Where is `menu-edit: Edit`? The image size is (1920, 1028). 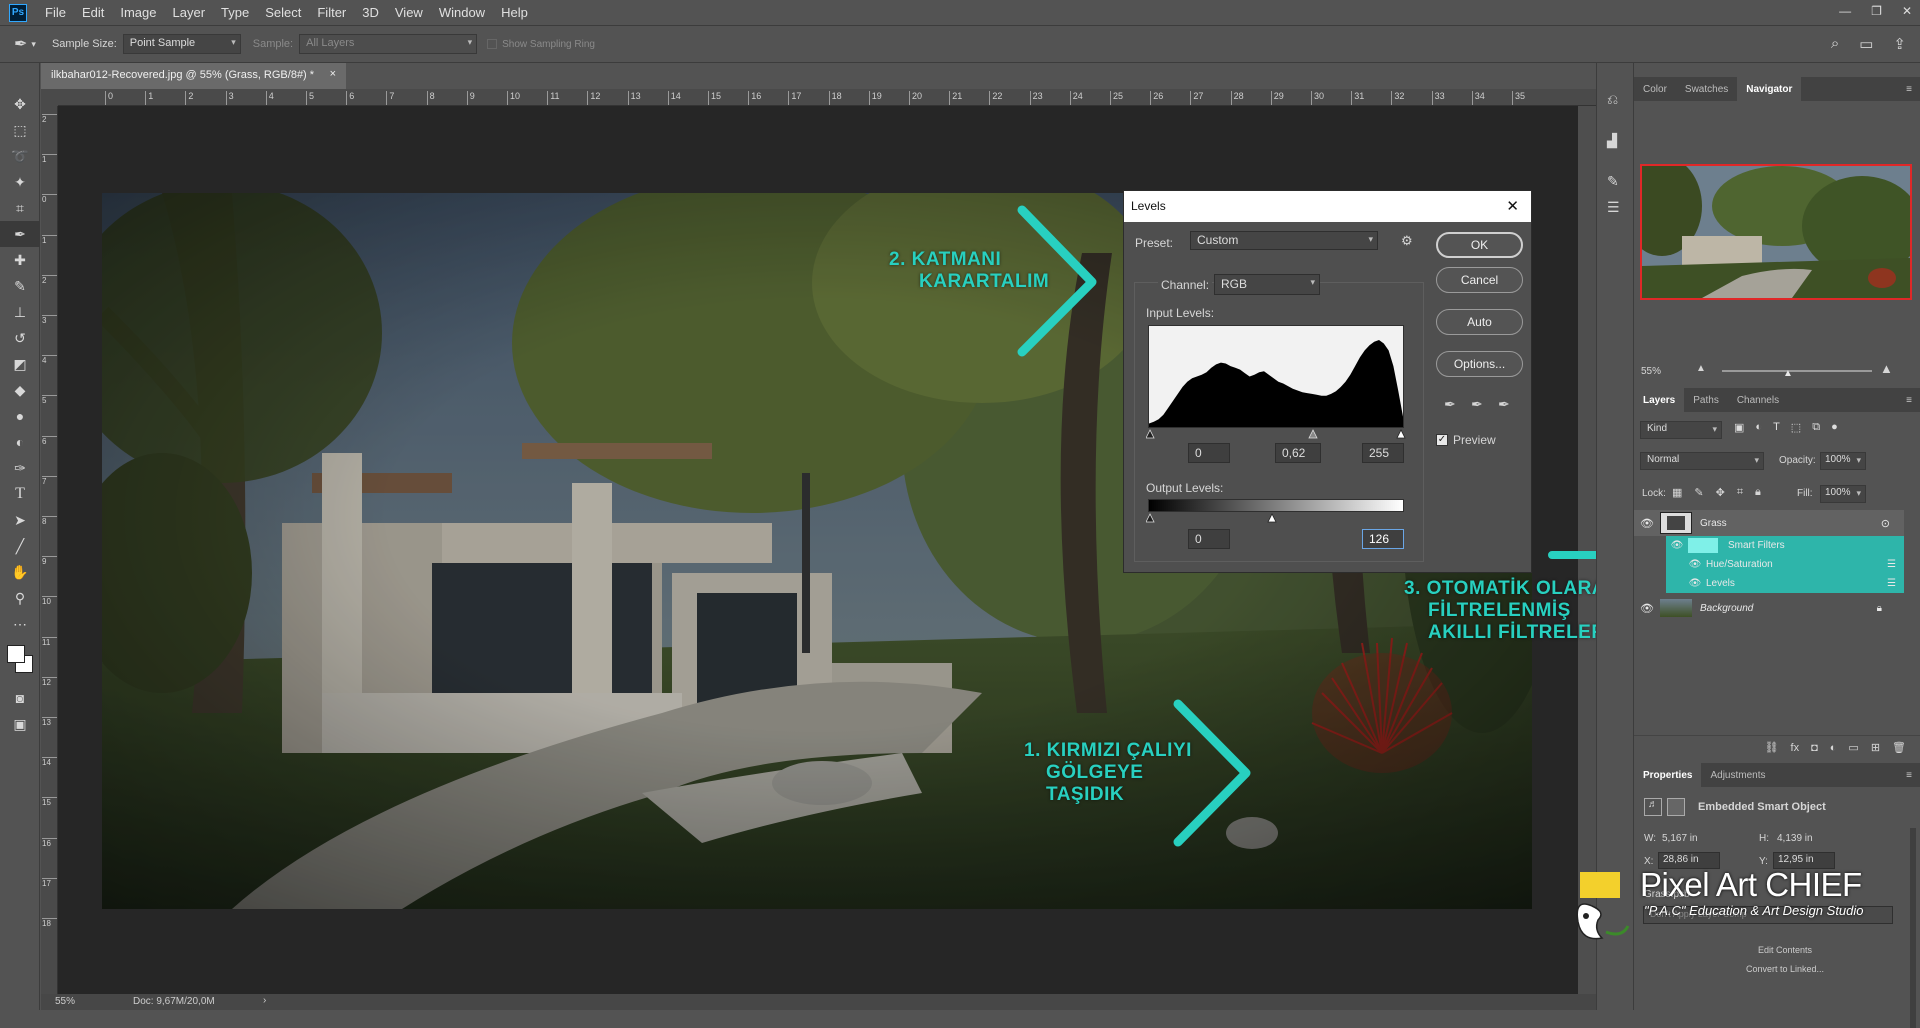 menu-edit: Edit is located at coordinates (93, 12).